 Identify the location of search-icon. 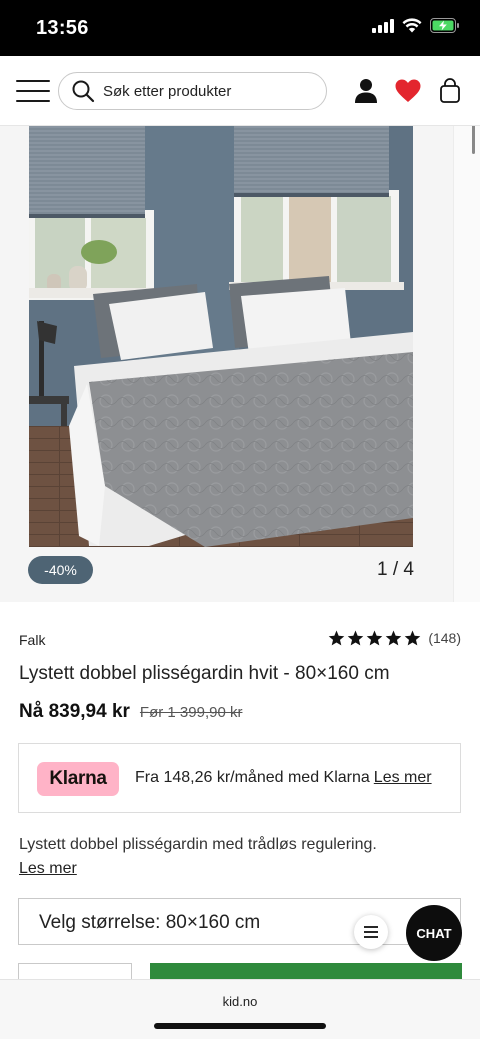
(83, 91).